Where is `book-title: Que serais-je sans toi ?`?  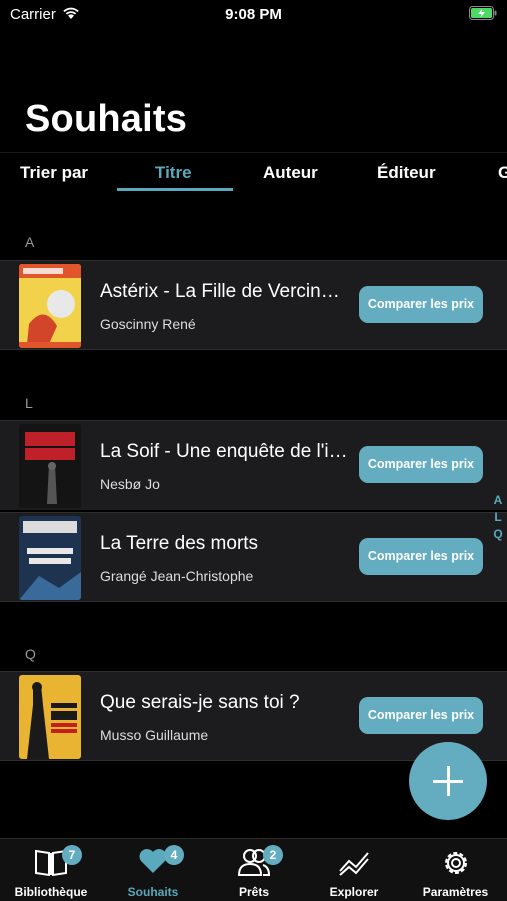 book-title: Que serais-je sans toi ? is located at coordinates (200, 702).